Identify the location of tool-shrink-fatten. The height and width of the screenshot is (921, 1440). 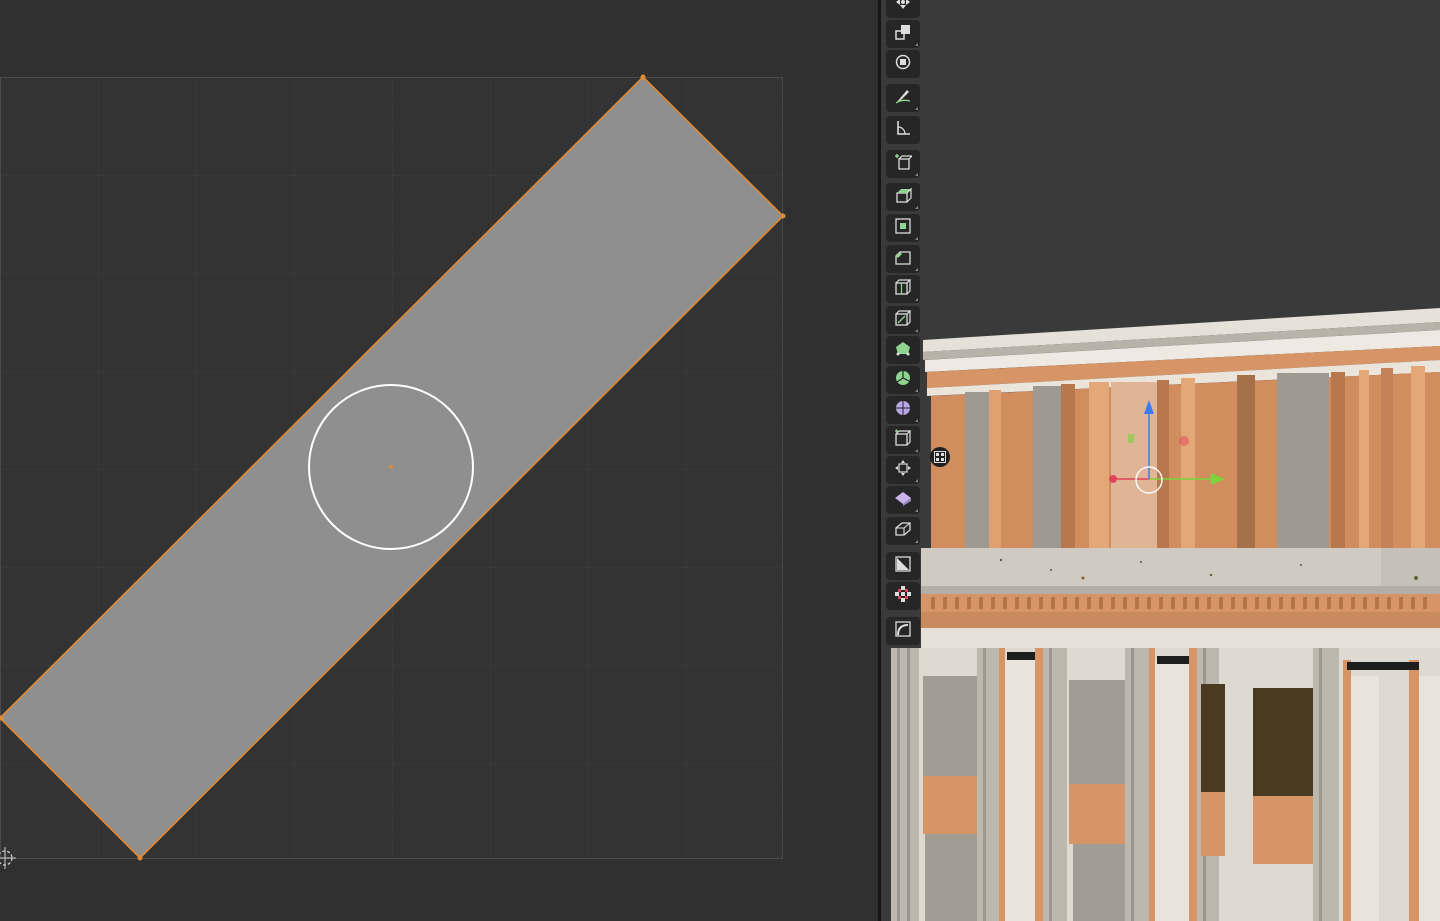
(903, 470).